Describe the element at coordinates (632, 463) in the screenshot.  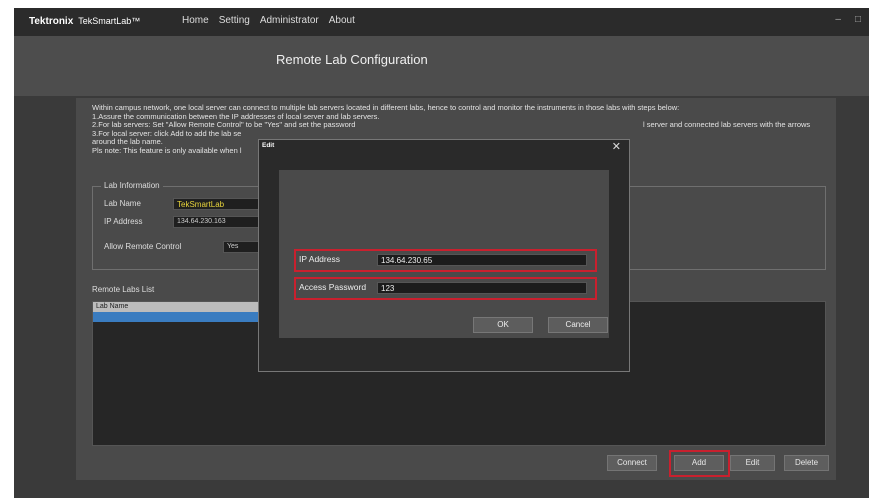
I see `connect-button: Connect` at that location.